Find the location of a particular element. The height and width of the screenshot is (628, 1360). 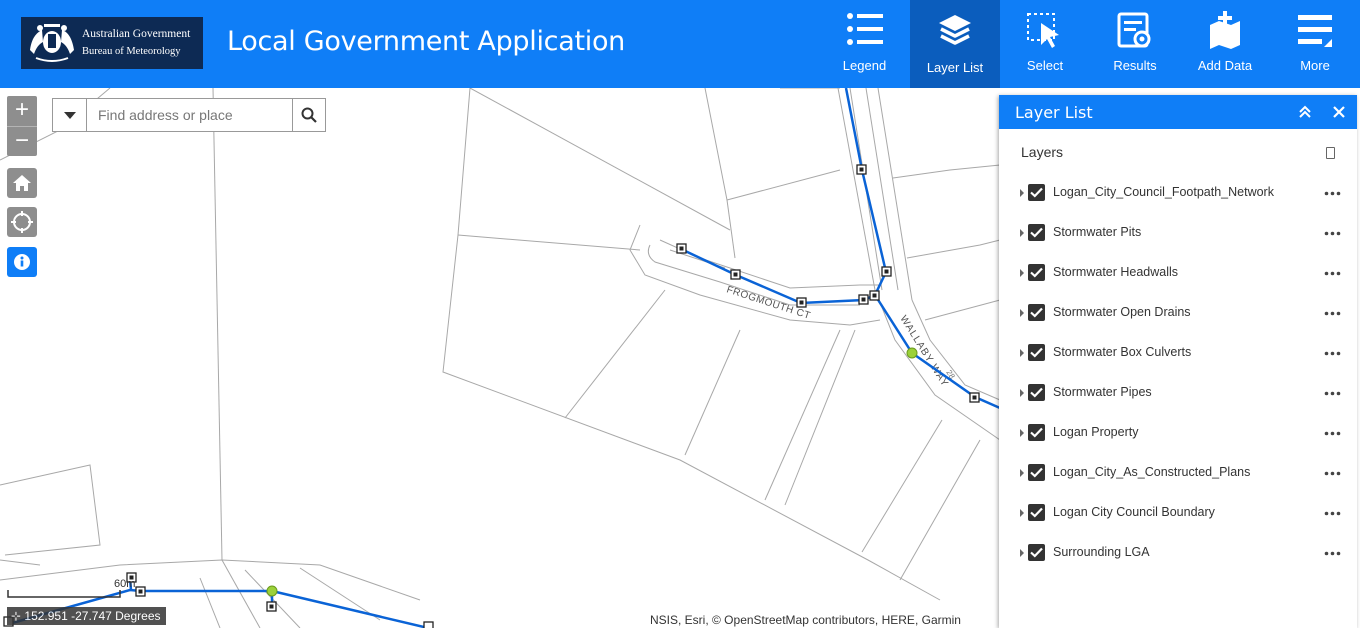

layers-options-icon is located at coordinates (1330, 153).